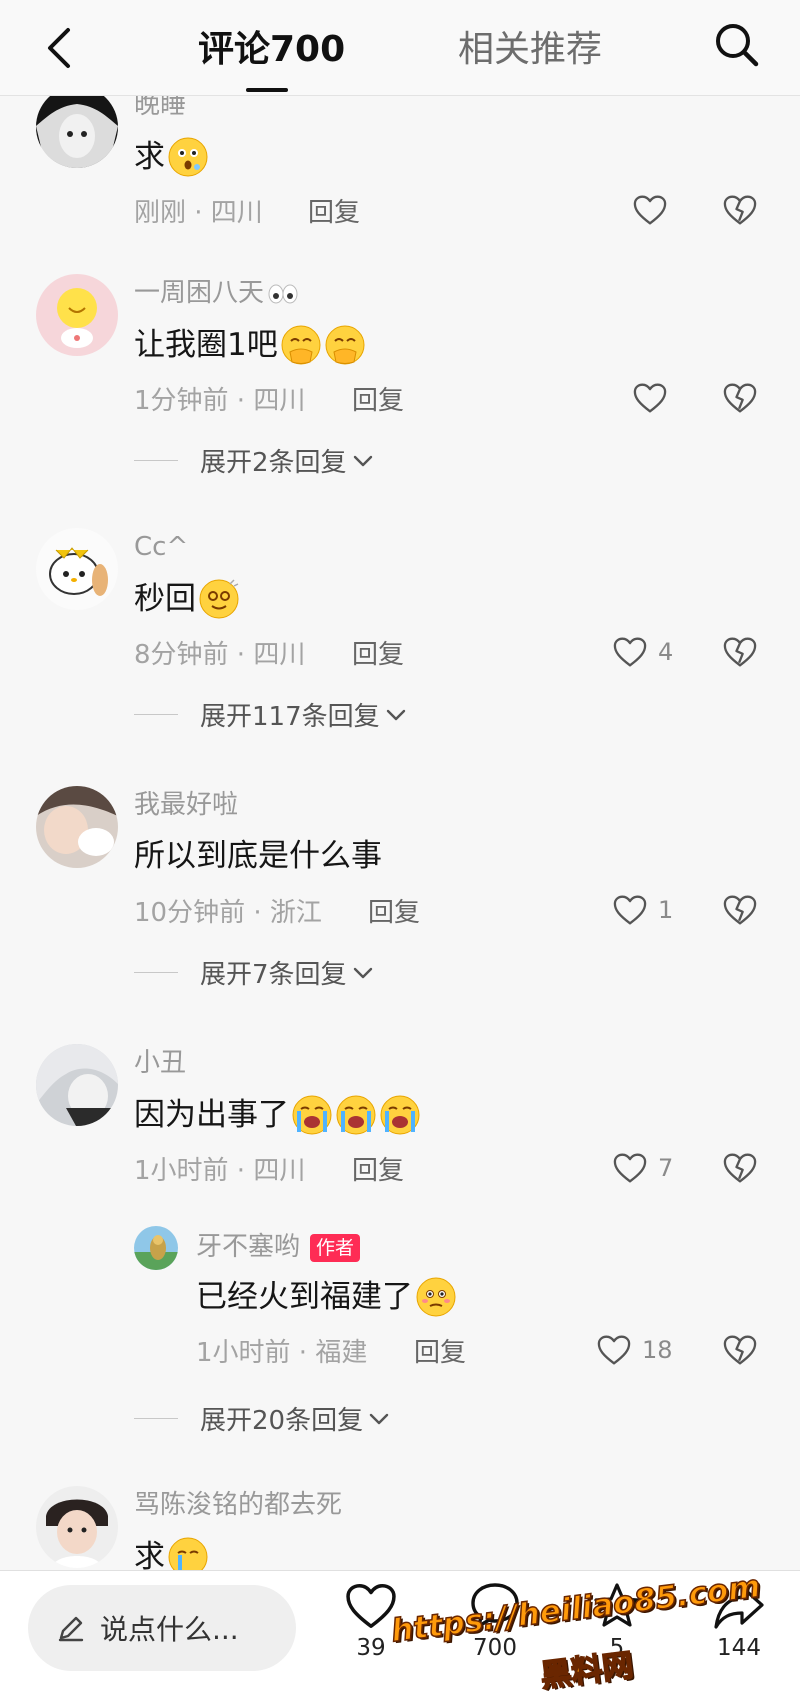 Image resolution: width=800 pixels, height=1704 pixels. What do you see at coordinates (271, 50) in the screenshot?
I see `tab-comments: 评论700` at bounding box center [271, 50].